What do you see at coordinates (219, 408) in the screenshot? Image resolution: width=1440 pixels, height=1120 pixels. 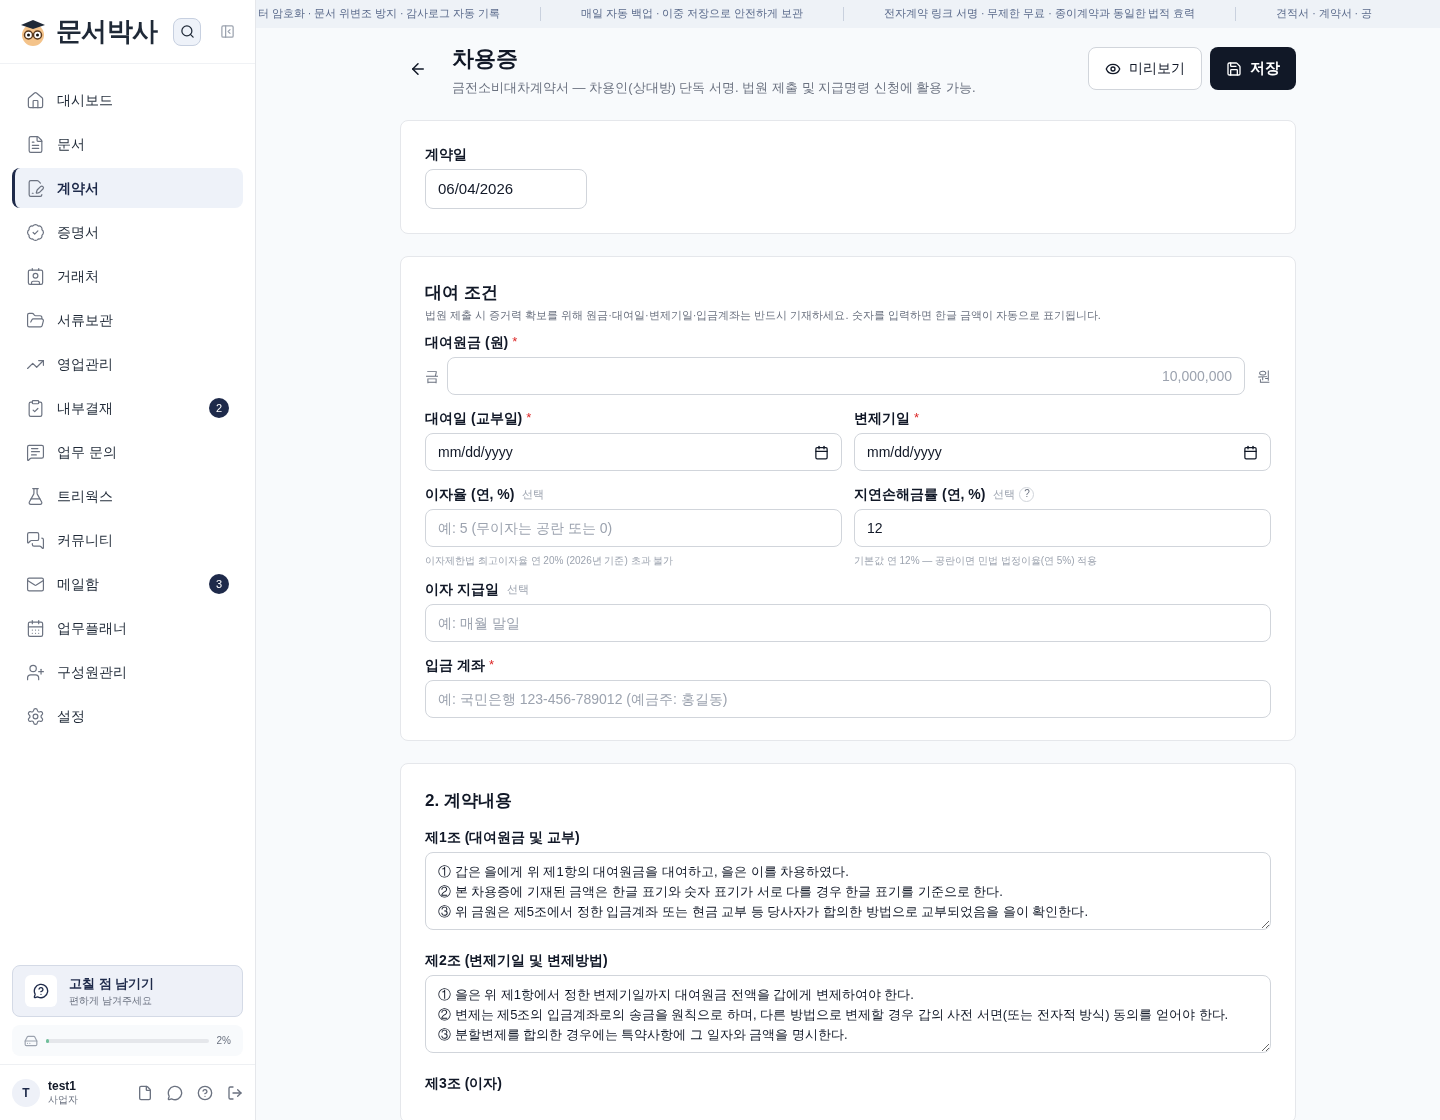 I see `count-badge: 2` at bounding box center [219, 408].